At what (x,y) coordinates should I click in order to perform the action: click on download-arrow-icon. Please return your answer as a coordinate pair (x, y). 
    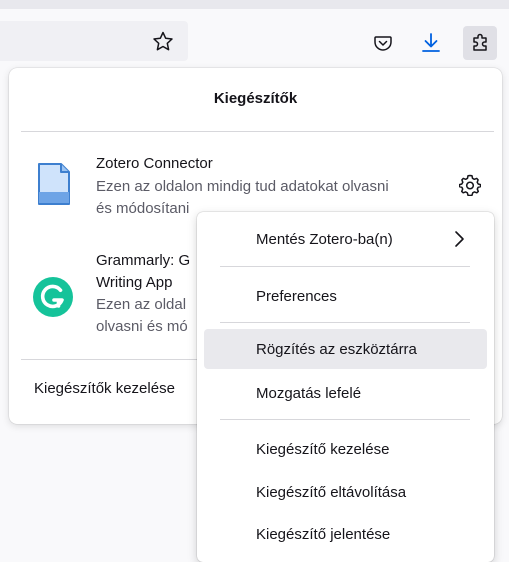
    Looking at the image, I should click on (431, 42).